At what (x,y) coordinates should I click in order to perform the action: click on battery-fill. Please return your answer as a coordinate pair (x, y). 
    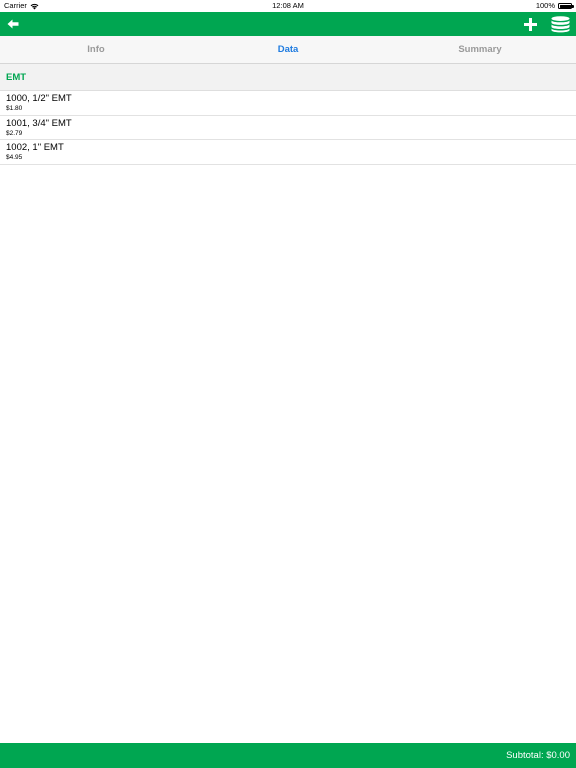
    Looking at the image, I should click on (565, 6).